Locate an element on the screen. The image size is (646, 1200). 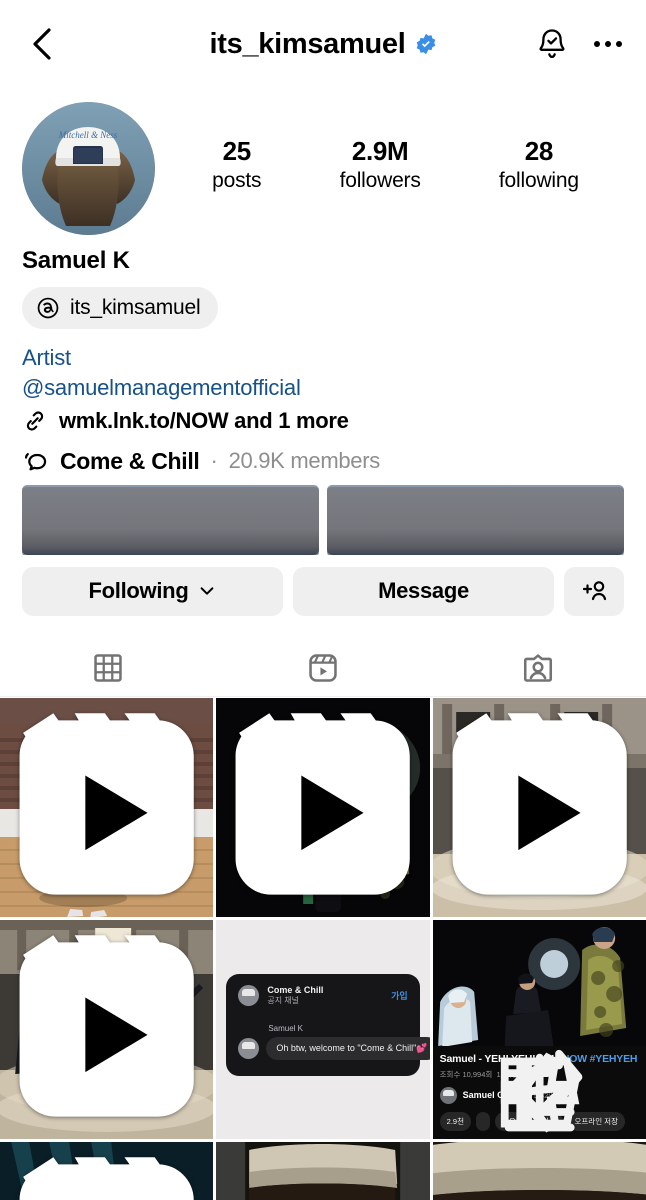
avatar: Mitchell & Ness is located at coordinates (88, 168).